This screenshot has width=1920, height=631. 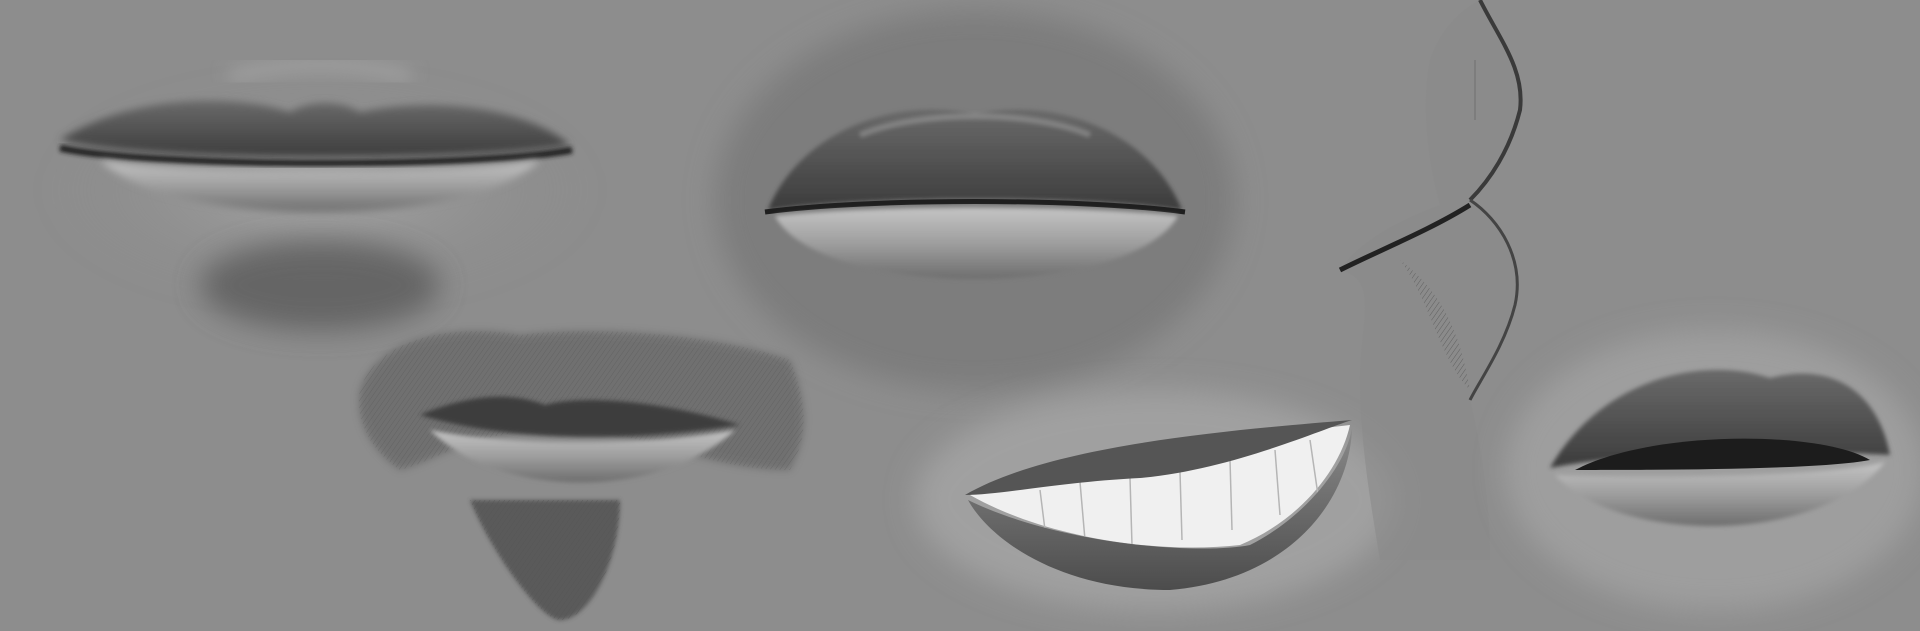 I want to click on goatee-beard-hatching, so click(x=545, y=560).